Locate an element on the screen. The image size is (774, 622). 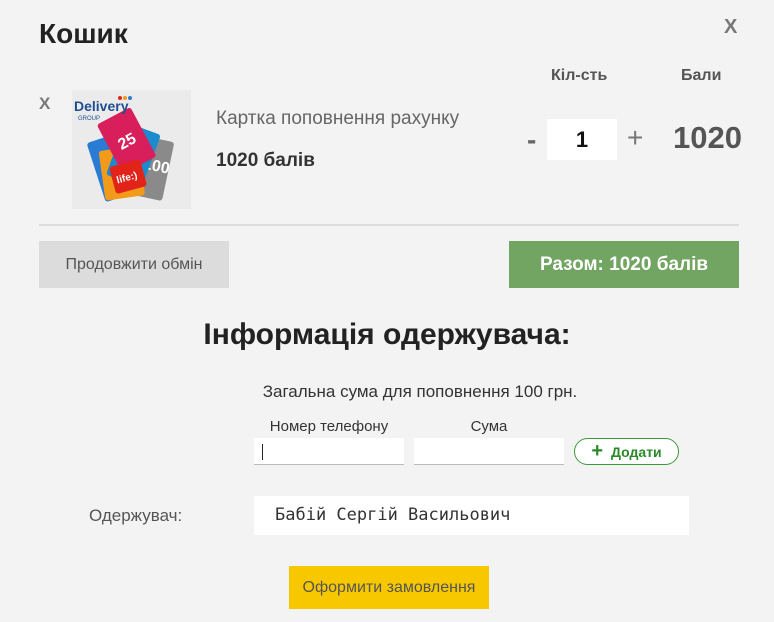
text-caret is located at coordinates (262, 452).